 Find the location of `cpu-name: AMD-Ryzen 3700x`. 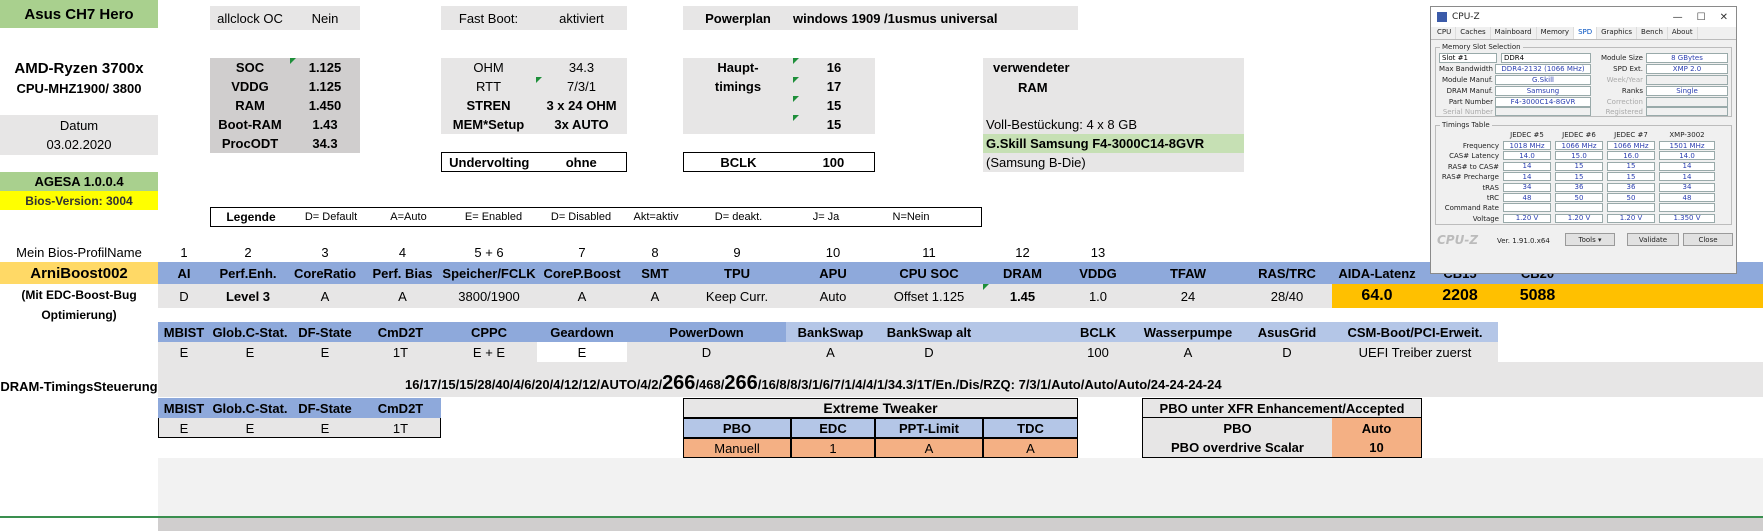

cpu-name: AMD-Ryzen 3700x is located at coordinates (79, 68).